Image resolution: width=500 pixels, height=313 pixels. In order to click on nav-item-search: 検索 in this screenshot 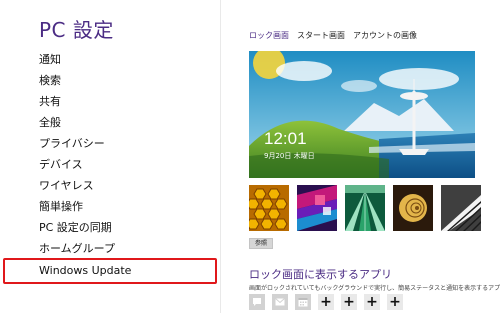, I will do `click(50, 81)`.